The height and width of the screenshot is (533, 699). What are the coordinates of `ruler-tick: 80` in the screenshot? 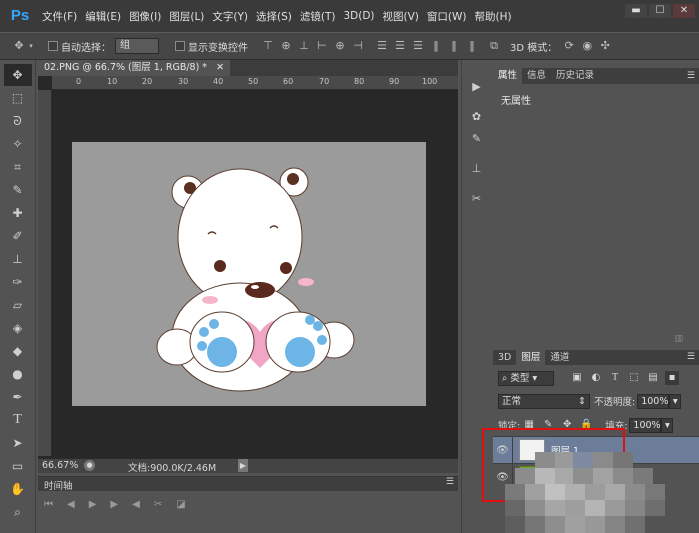 It's located at (359, 81).